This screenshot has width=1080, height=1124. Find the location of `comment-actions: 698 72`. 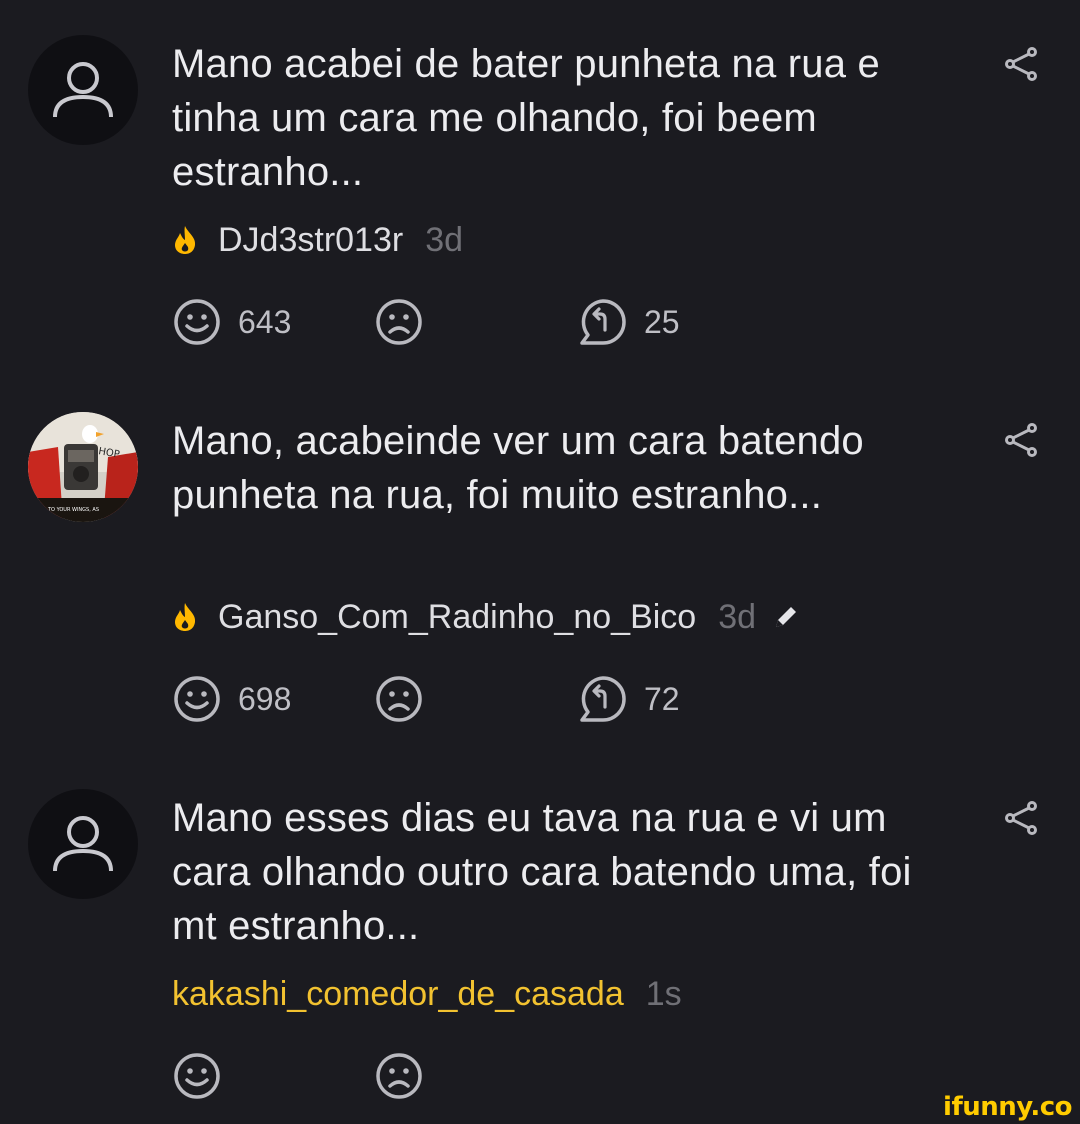

comment-actions: 698 72 is located at coordinates (472, 699).